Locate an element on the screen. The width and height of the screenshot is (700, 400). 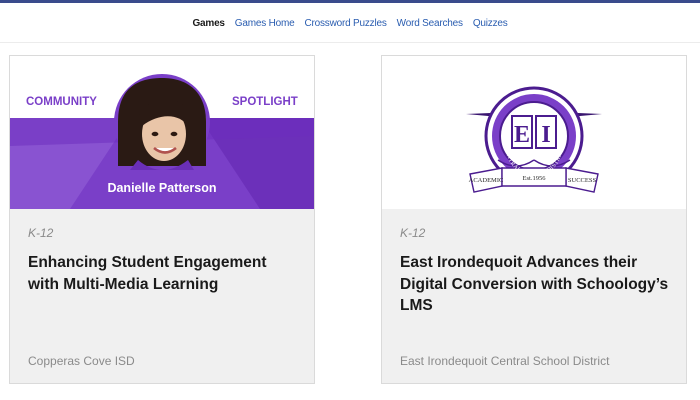
logo-letter-e: E is located at coordinates (522, 135).